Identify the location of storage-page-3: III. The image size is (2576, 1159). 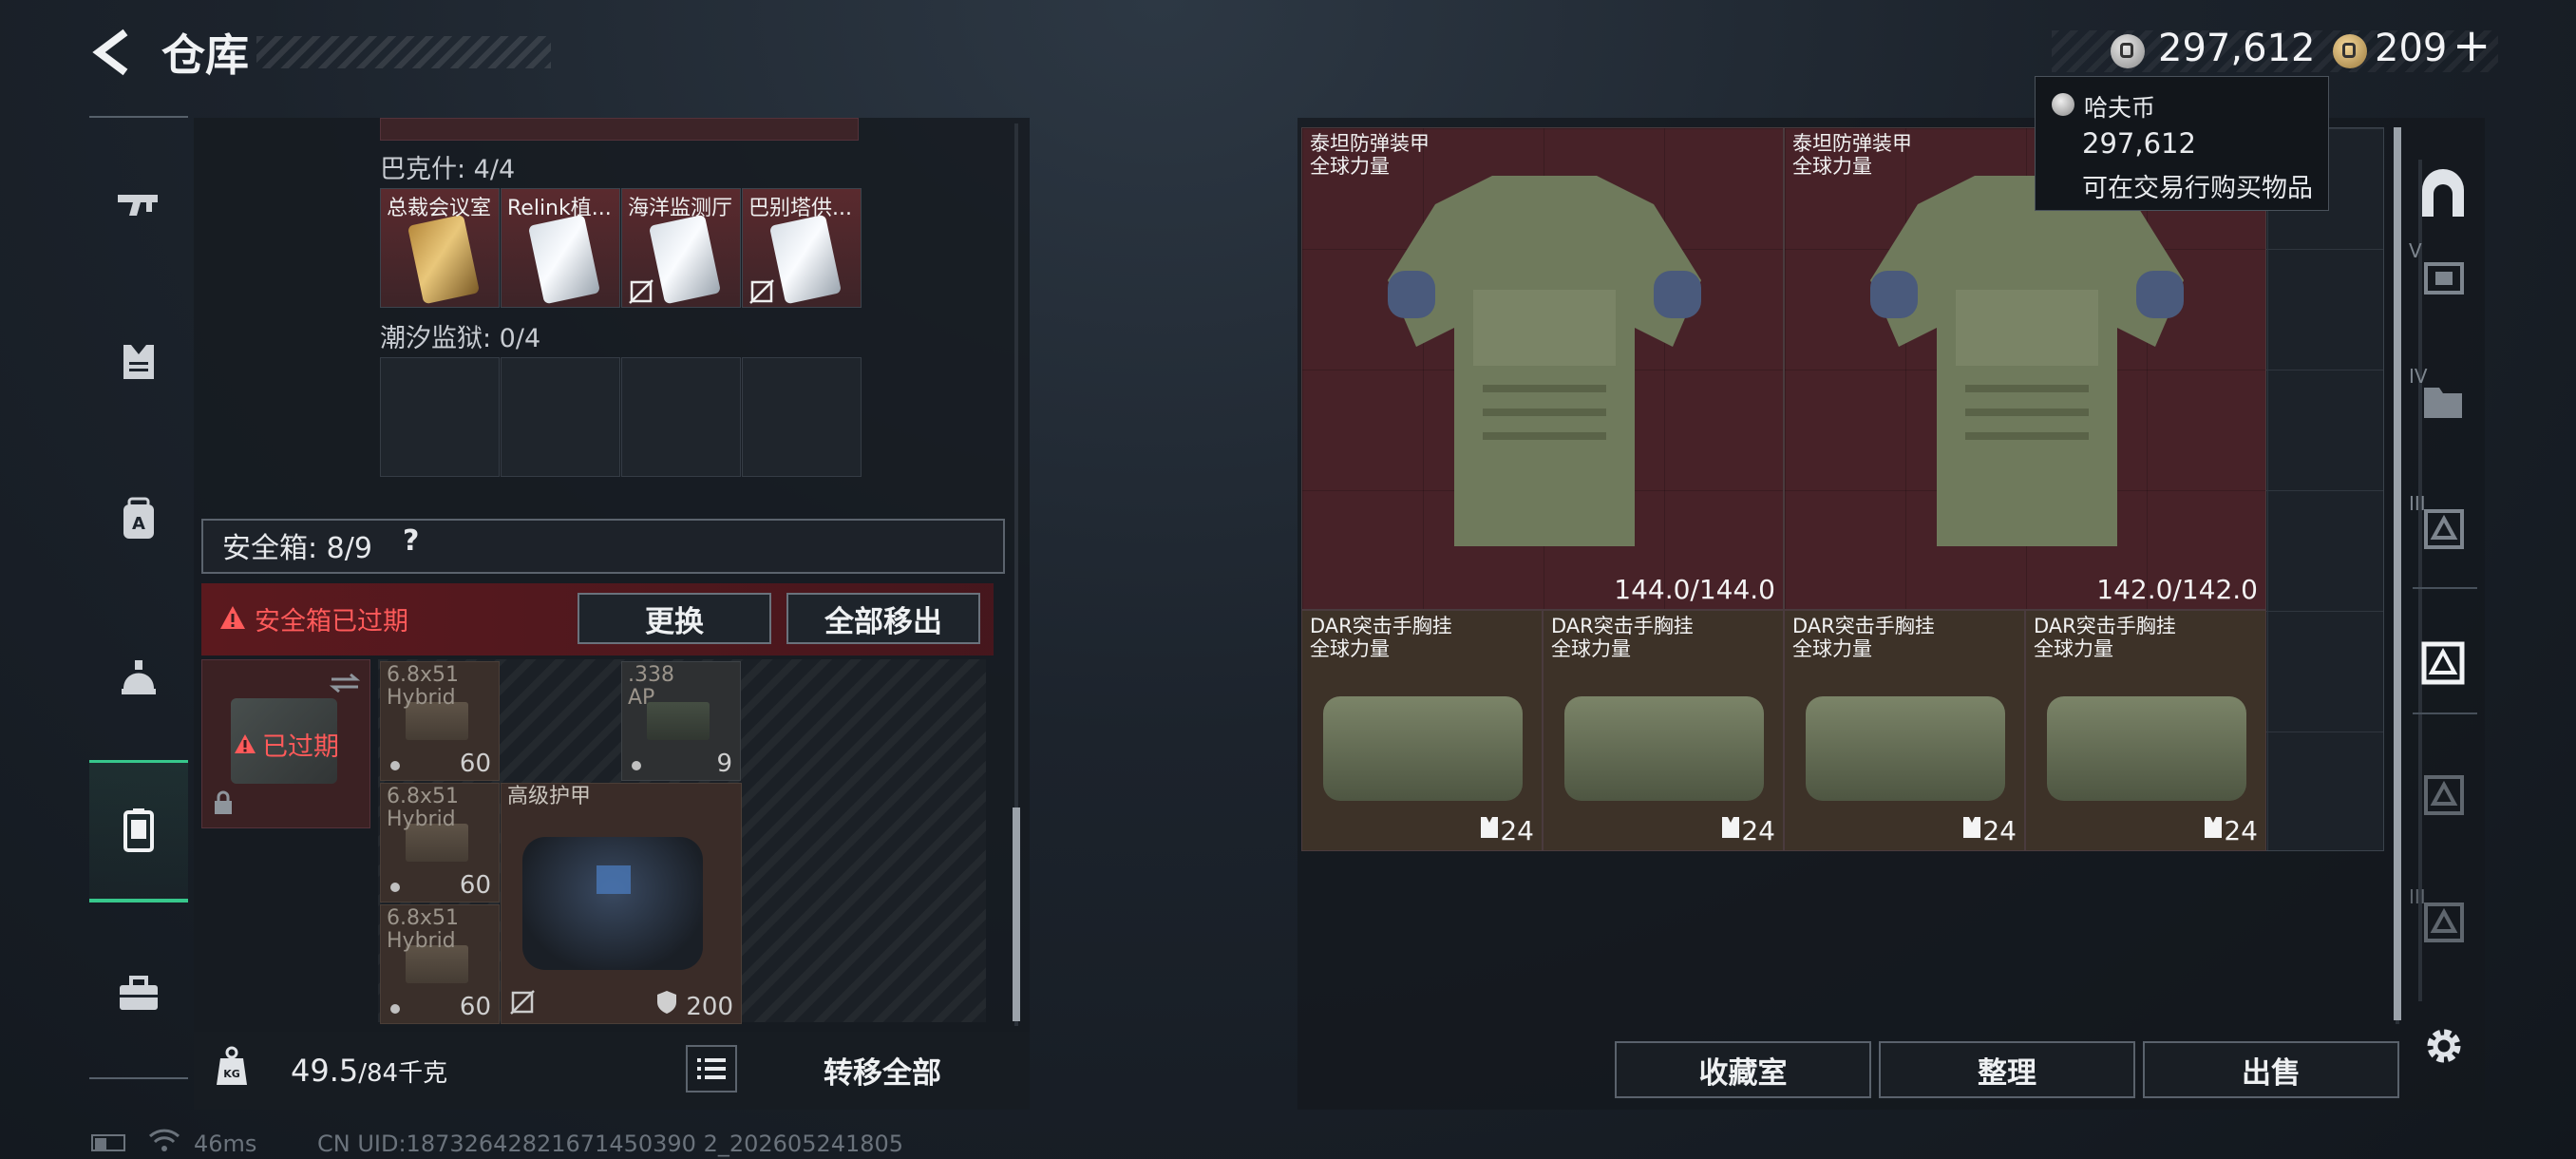
(2443, 527).